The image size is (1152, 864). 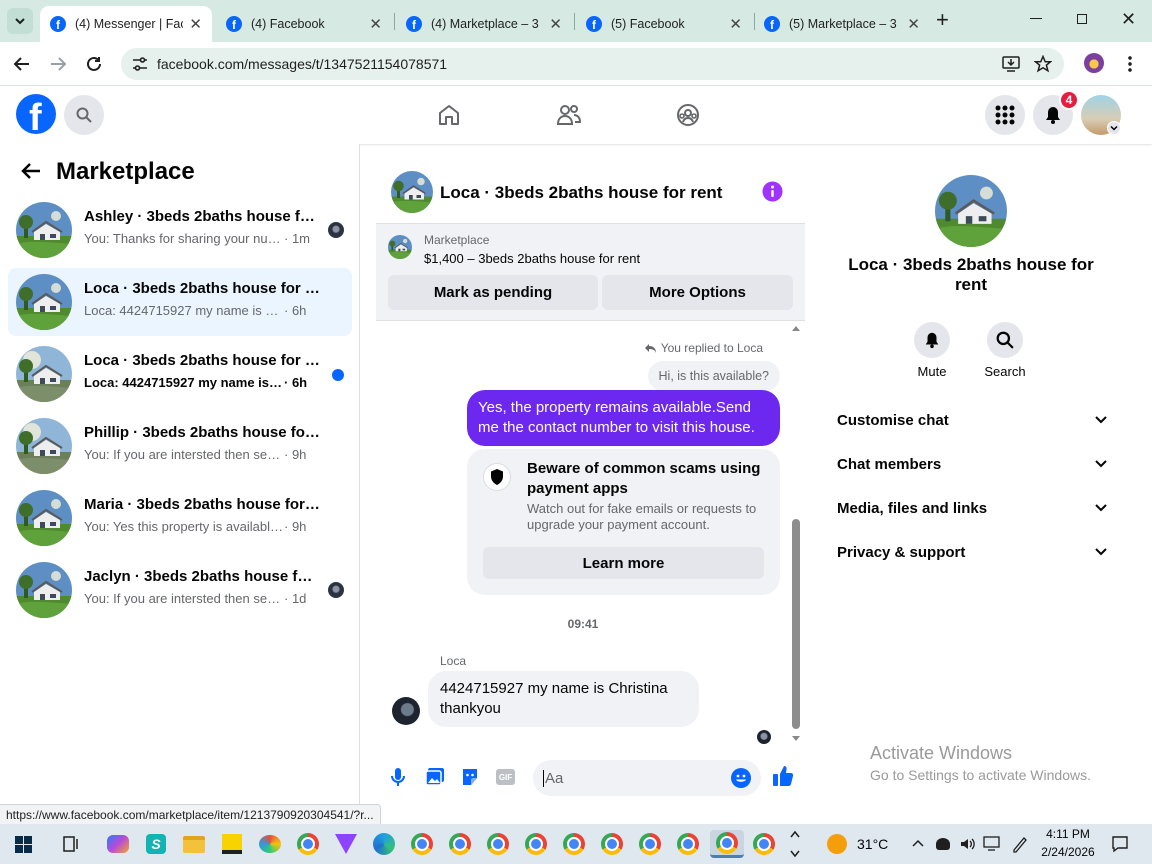 I want to click on pen-icon, so click(x=1019, y=844).